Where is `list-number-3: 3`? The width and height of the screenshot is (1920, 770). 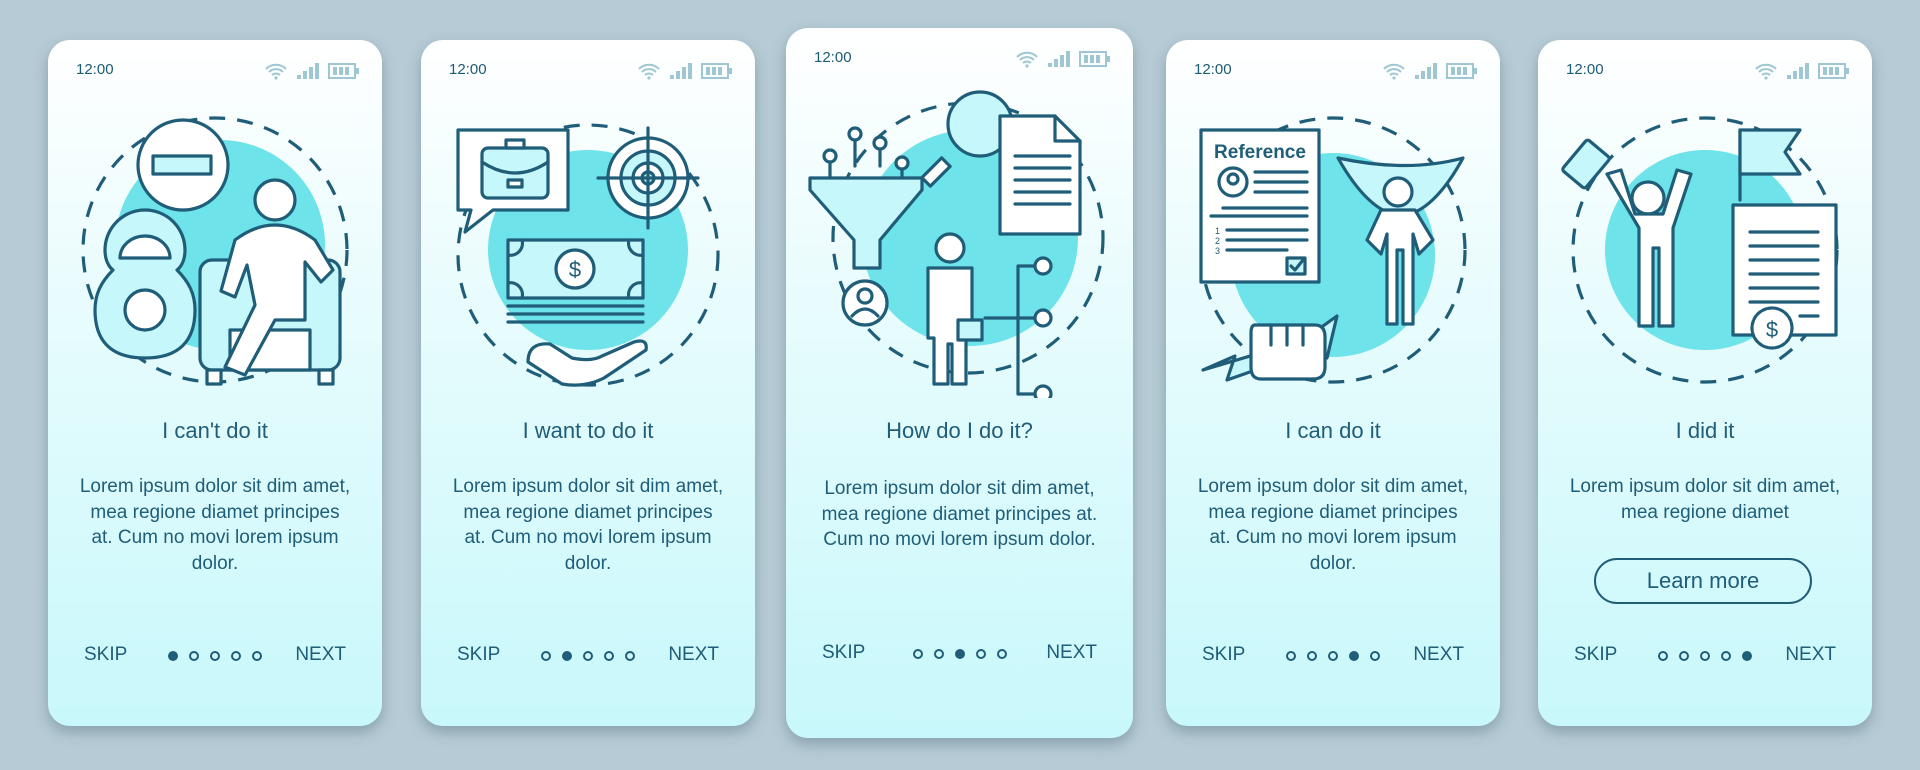
list-number-3: 3 is located at coordinates (1217, 251).